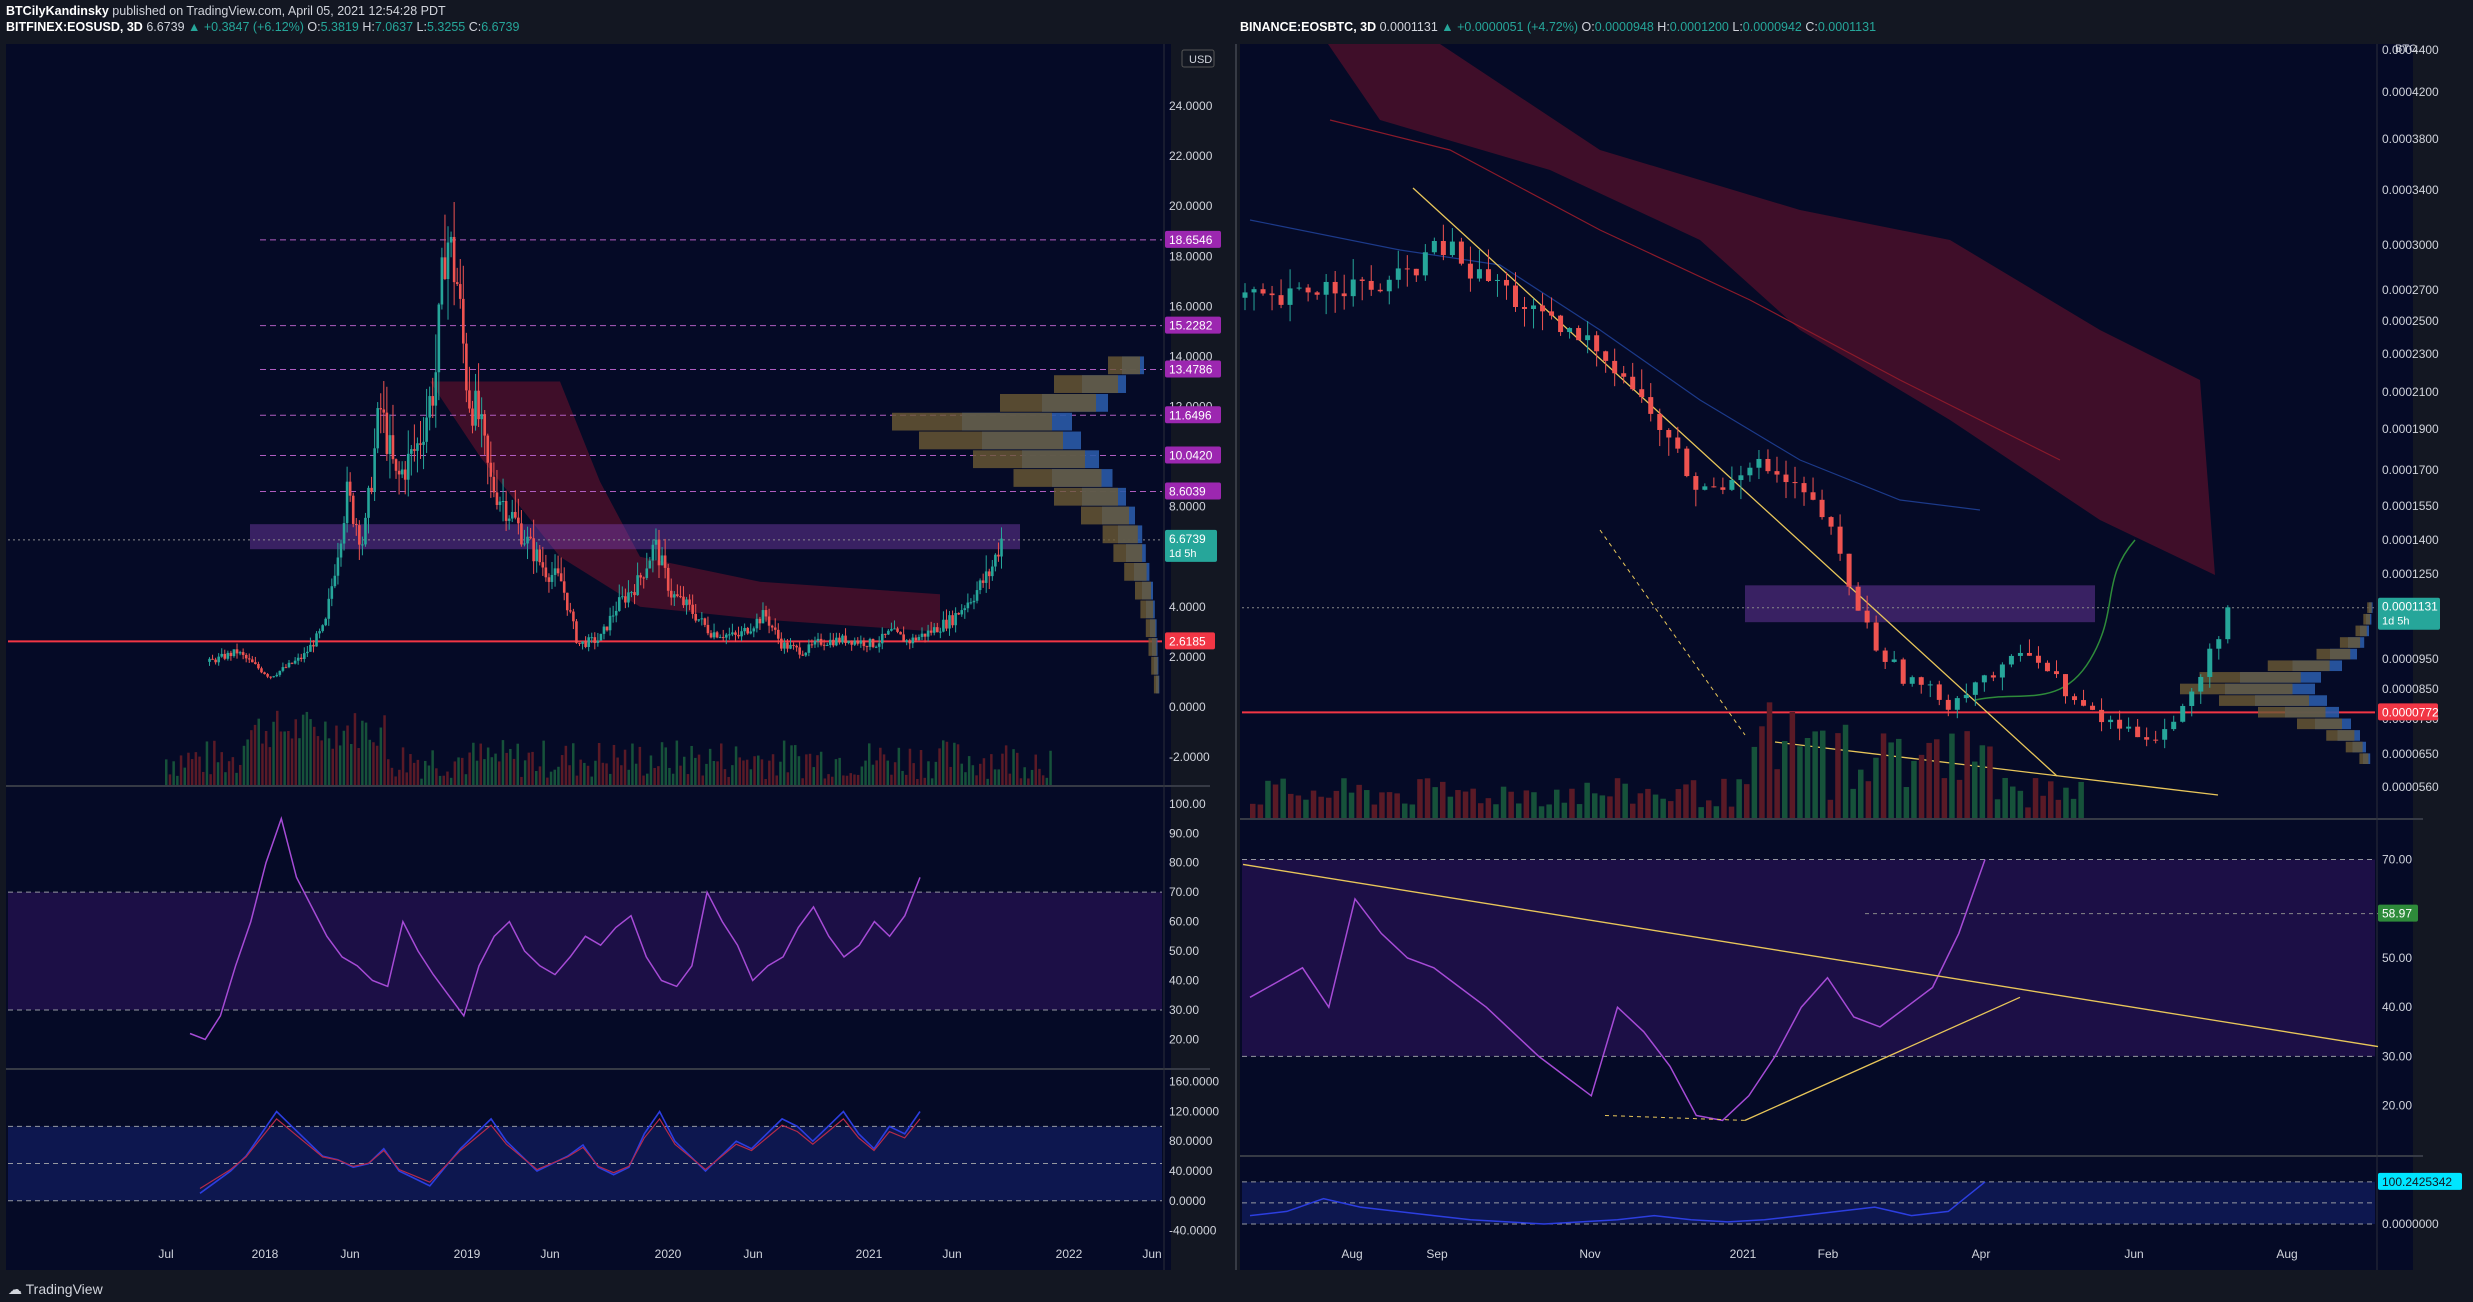 The height and width of the screenshot is (1302, 2473). What do you see at coordinates (55, 1289) in the screenshot?
I see `tradingview-logo-icon: ☁ TradingView` at bounding box center [55, 1289].